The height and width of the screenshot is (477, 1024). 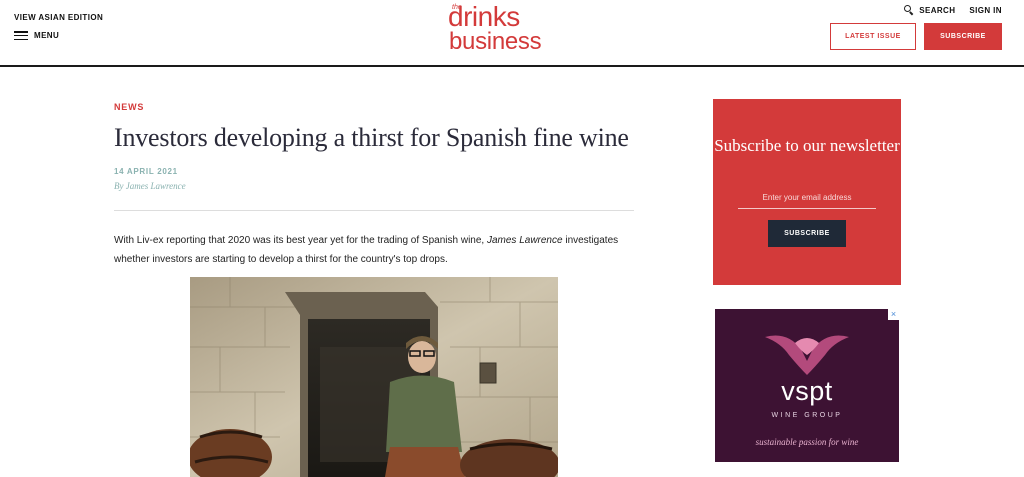 I want to click on logo-the-word: the, so click(x=457, y=7).